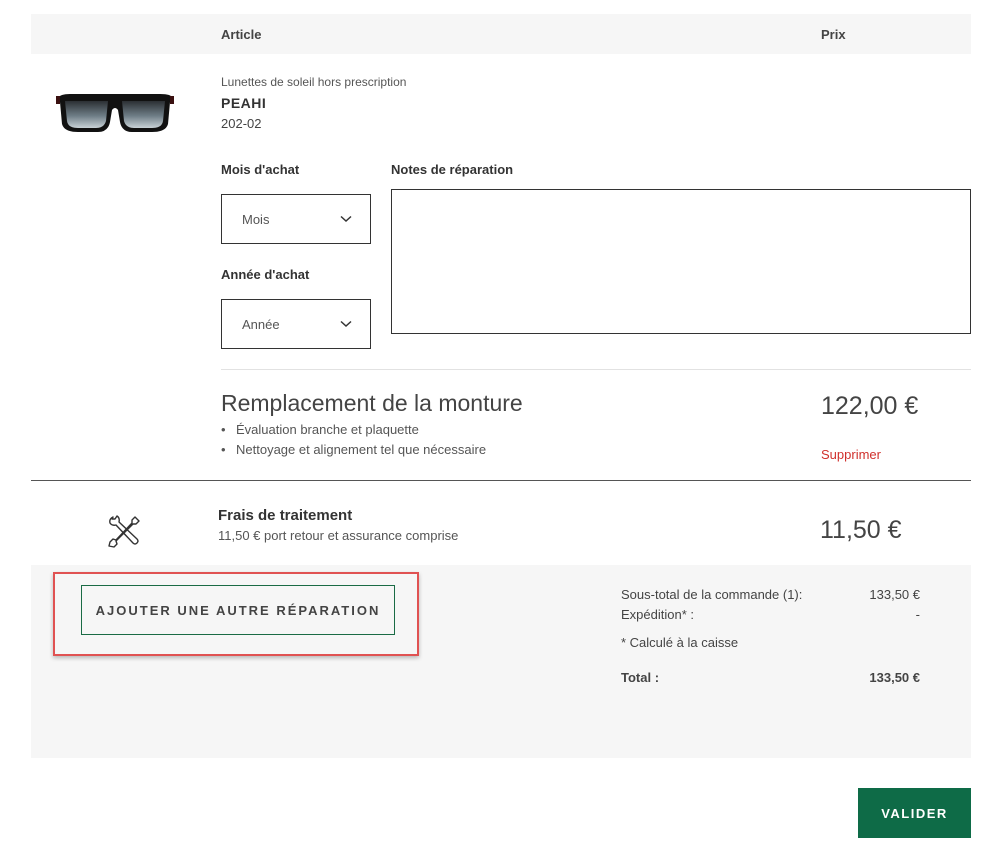 The height and width of the screenshot is (845, 990). I want to click on shipping-value: -, so click(917, 614).